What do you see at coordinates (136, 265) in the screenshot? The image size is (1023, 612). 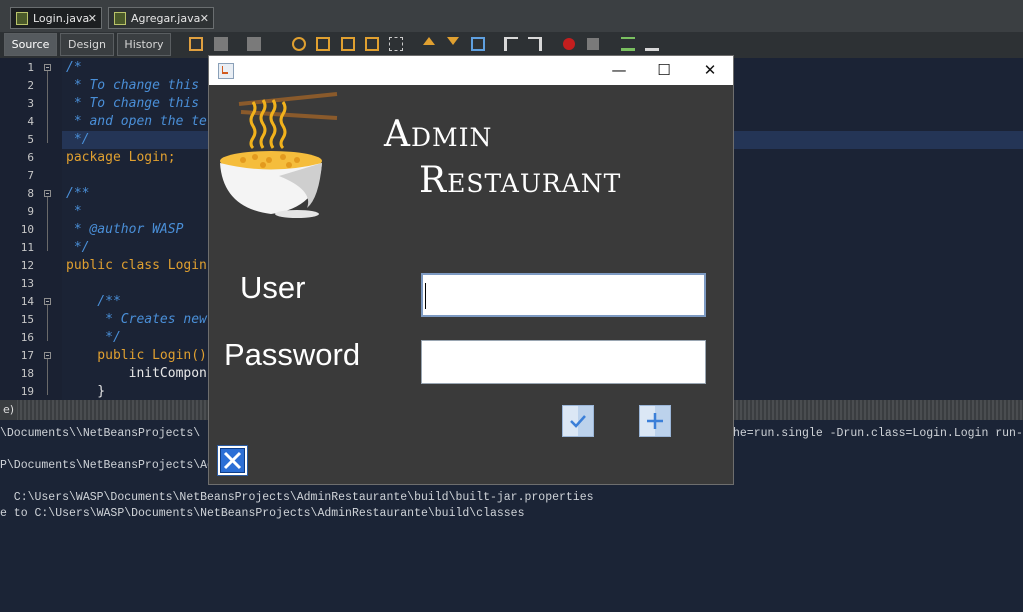 I see `code-line: public class Login` at bounding box center [136, 265].